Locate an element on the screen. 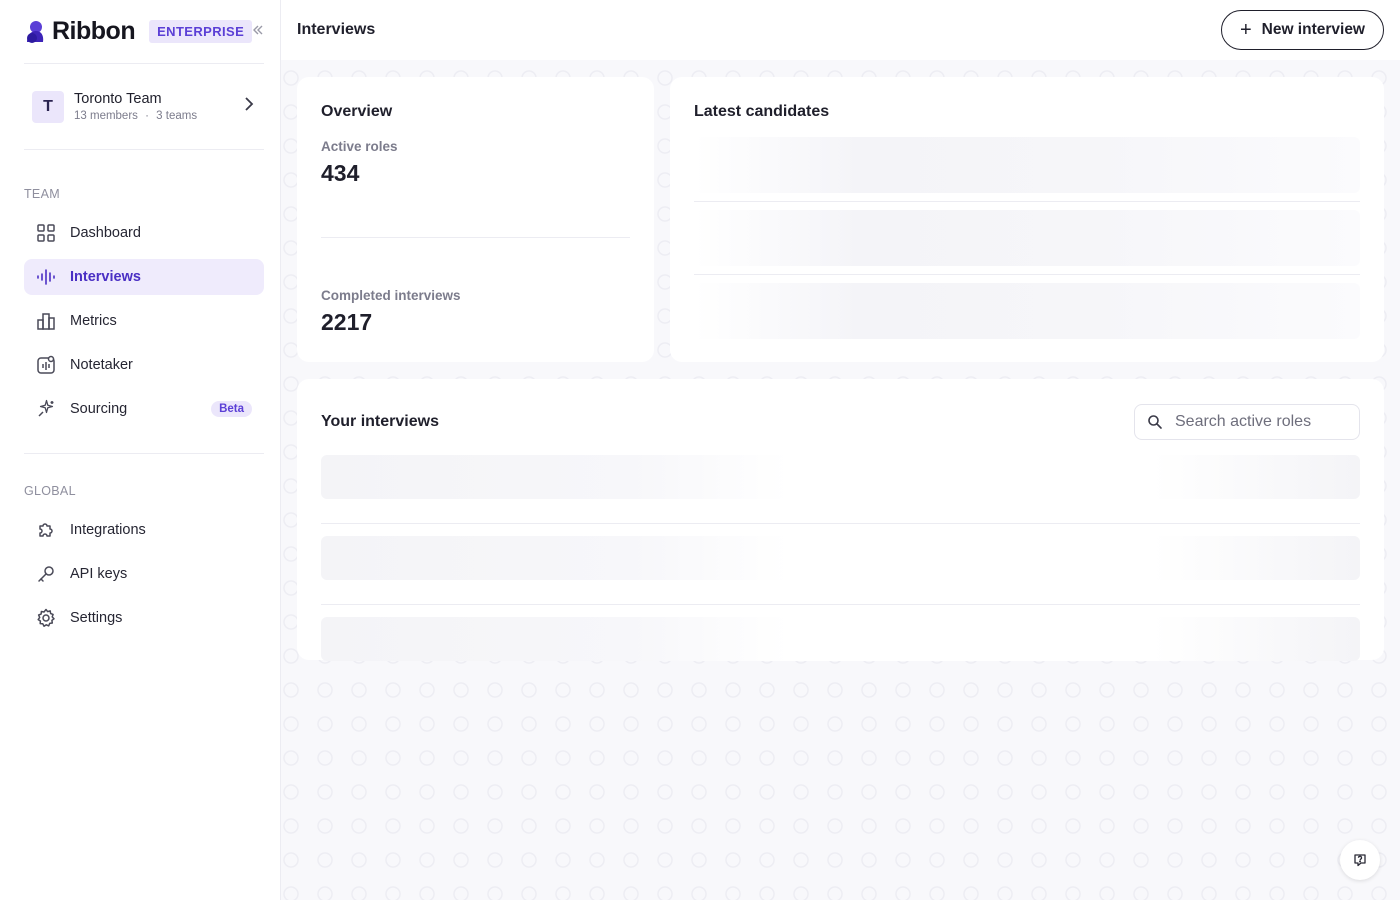 The width and height of the screenshot is (1400, 900). plus-icon: + is located at coordinates (1245, 30).